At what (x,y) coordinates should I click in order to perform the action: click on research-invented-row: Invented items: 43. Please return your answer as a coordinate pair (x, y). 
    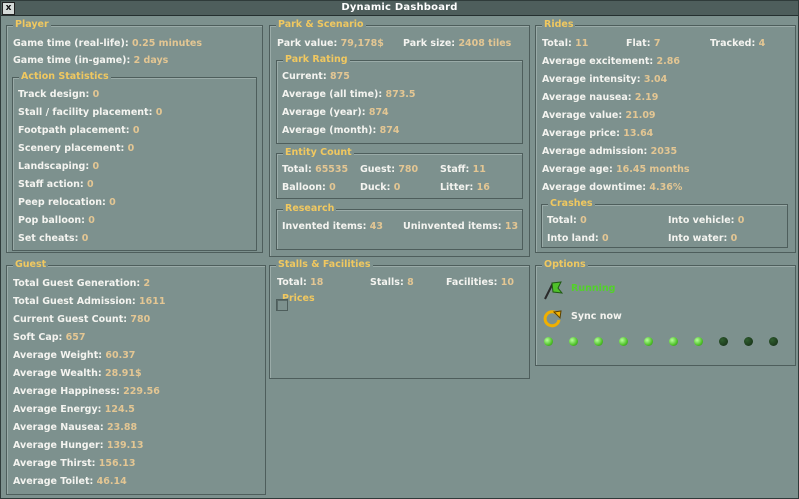
    Looking at the image, I should click on (332, 227).